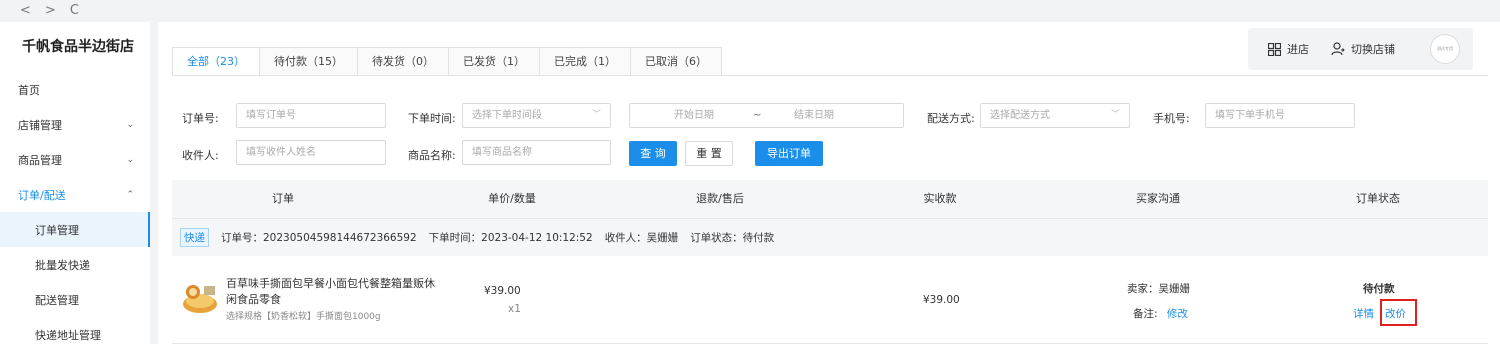 Image resolution: width=1500 pixels, height=344 pixels. Describe the element at coordinates (536, 152) in the screenshot. I see `product-name-input: 填写商品名称` at that location.